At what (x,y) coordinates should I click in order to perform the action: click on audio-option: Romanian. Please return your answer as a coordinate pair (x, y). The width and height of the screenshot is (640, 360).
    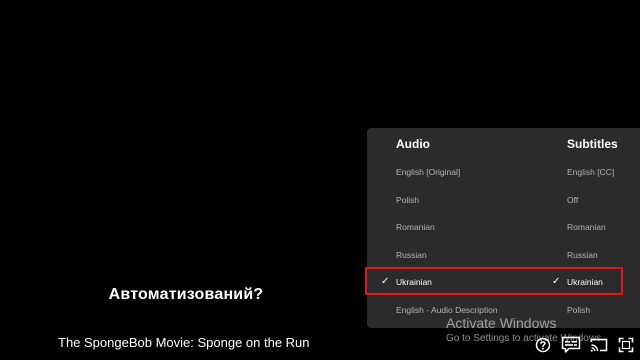
    Looking at the image, I should click on (415, 227).